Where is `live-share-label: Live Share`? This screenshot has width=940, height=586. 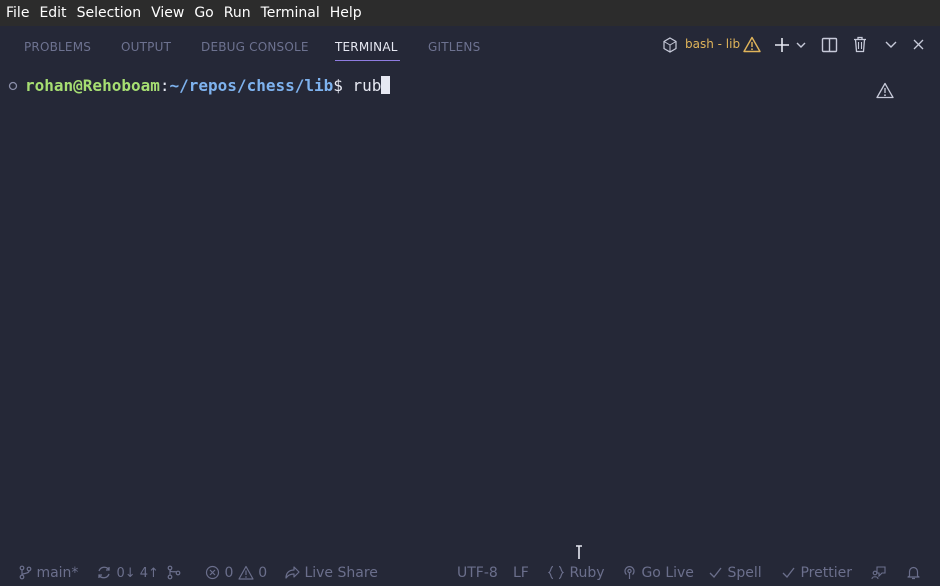 live-share-label: Live Share is located at coordinates (341, 573).